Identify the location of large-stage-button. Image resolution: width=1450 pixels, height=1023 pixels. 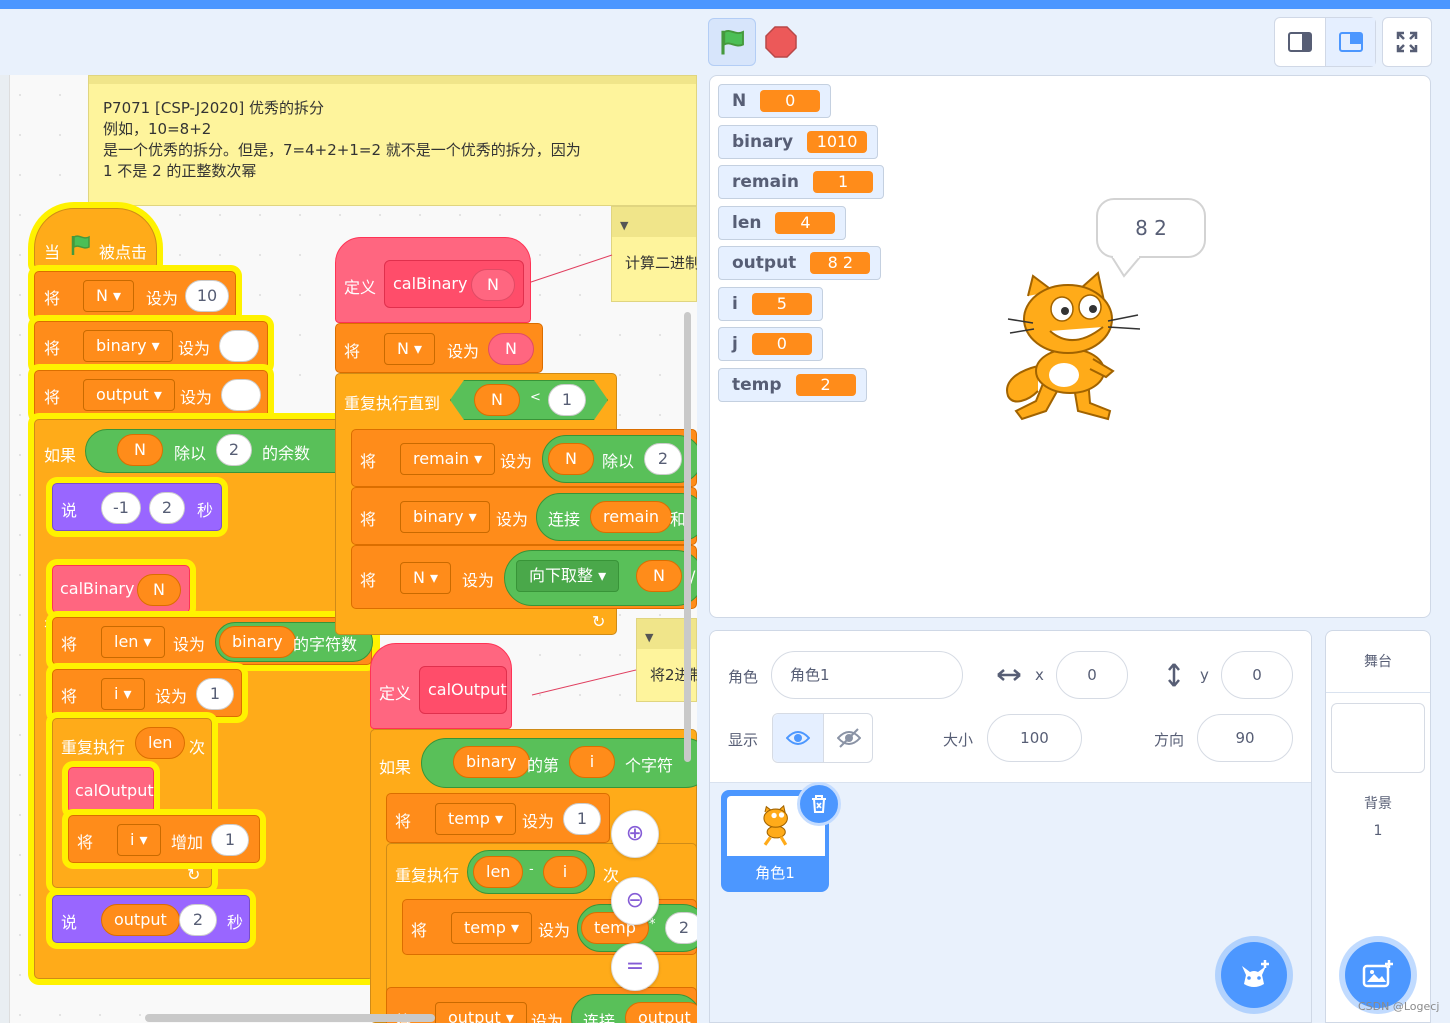
(1350, 42).